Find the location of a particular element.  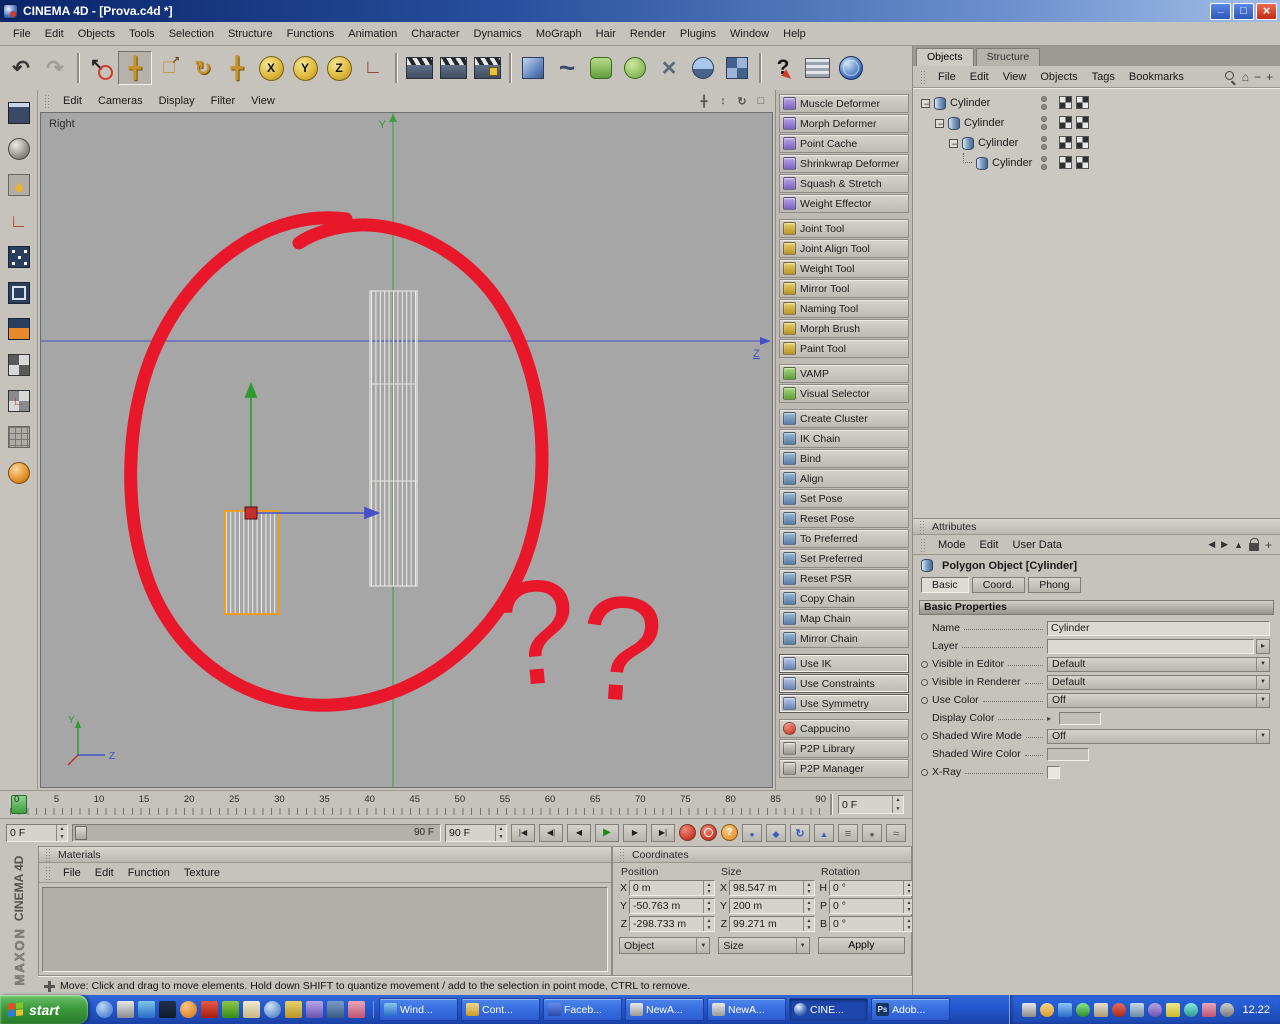

tool-weight-effector: Weight Effector is located at coordinates (844, 203).